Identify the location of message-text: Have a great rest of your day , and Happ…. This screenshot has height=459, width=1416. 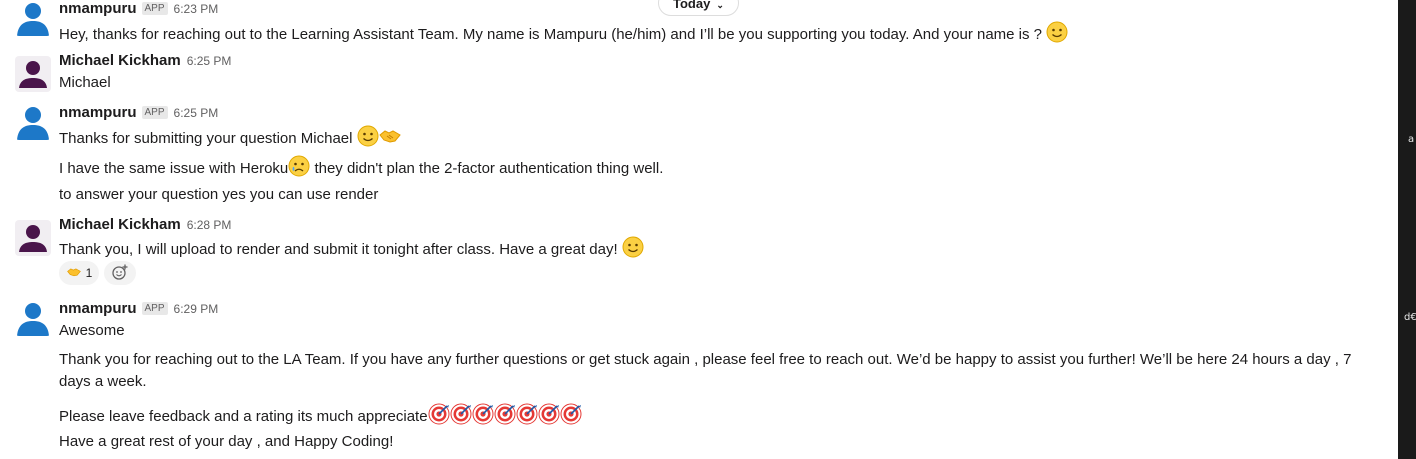
(226, 441).